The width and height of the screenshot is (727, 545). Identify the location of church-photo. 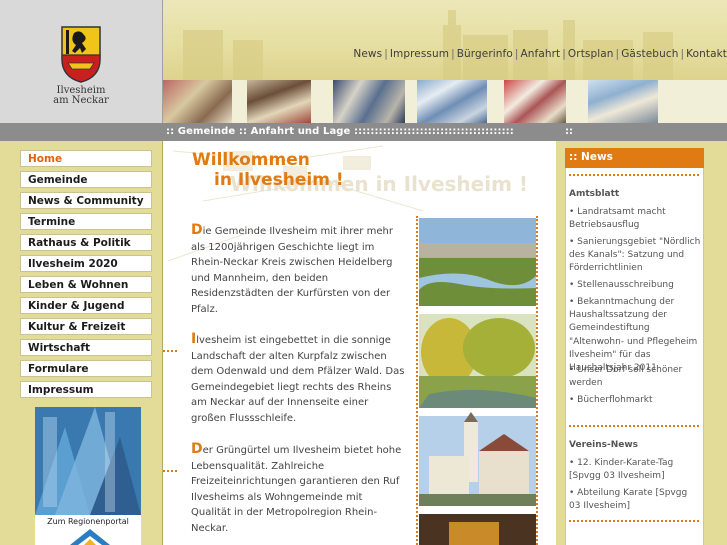
(477, 459).